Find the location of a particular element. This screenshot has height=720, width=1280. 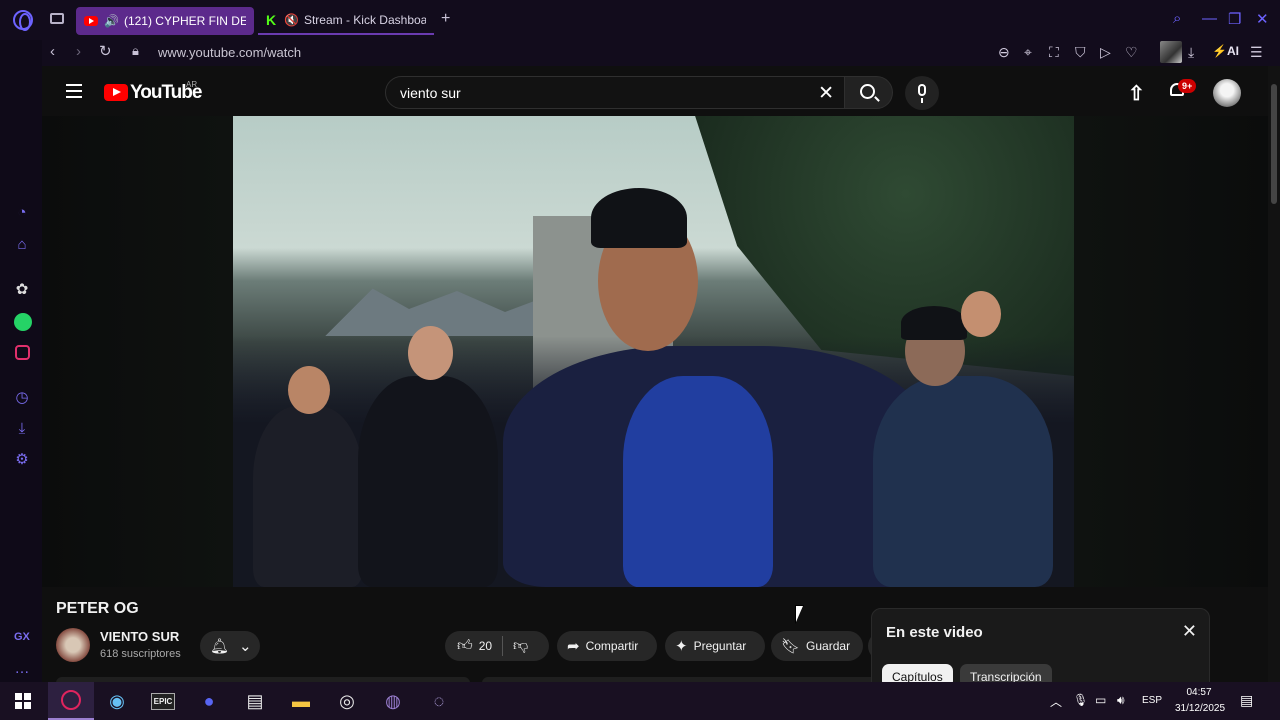

taskbar-app: ▤ is located at coordinates (255, 701).